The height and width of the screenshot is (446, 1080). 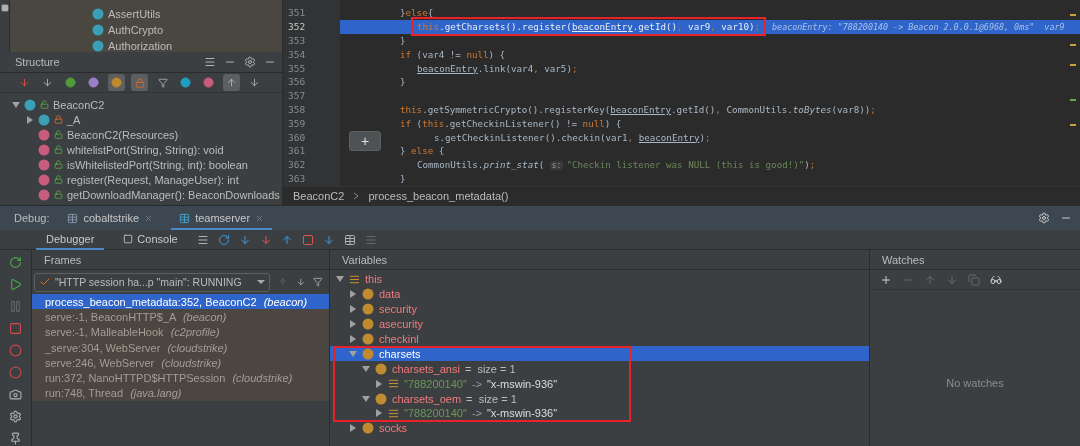 What do you see at coordinates (15, 328) in the screenshot?
I see `stop-icon` at bounding box center [15, 328].